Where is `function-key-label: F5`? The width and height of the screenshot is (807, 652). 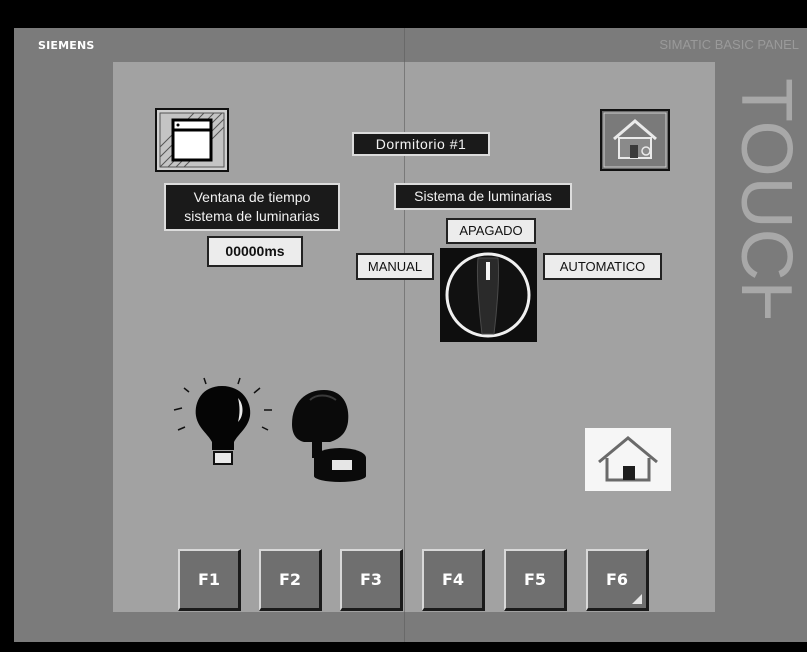 function-key-label: F5 is located at coordinates (535, 579).